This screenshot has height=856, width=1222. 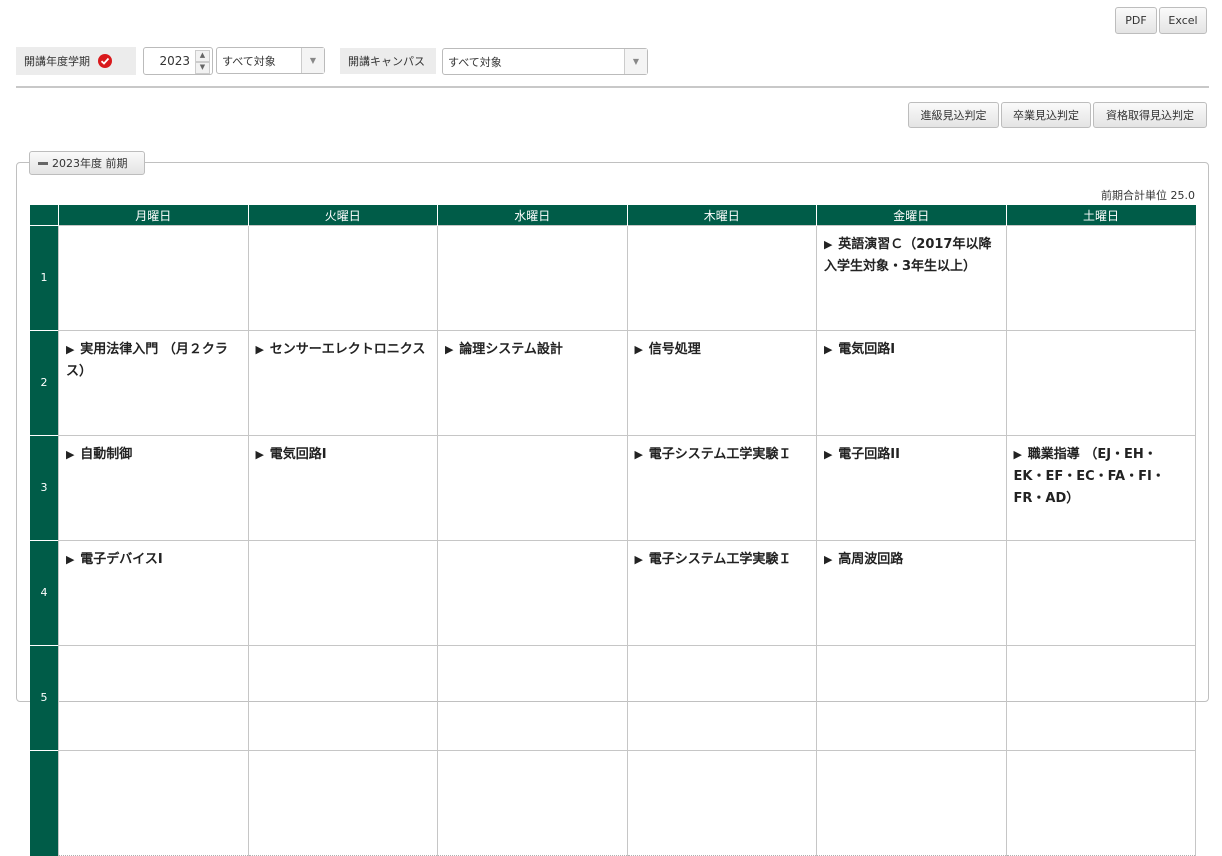 I want to click on course-name: 電子回路II, so click(x=869, y=454).